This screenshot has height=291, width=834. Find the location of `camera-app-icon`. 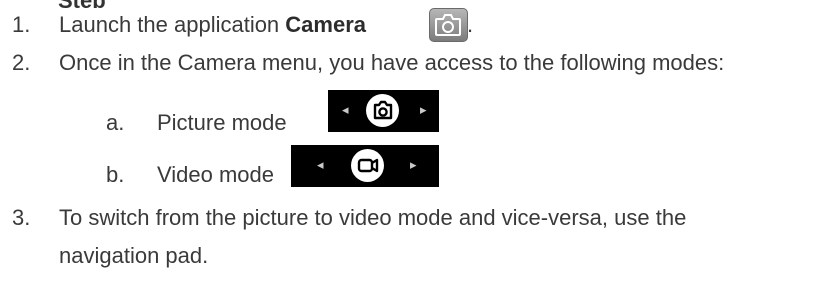

camera-app-icon is located at coordinates (448, 25).